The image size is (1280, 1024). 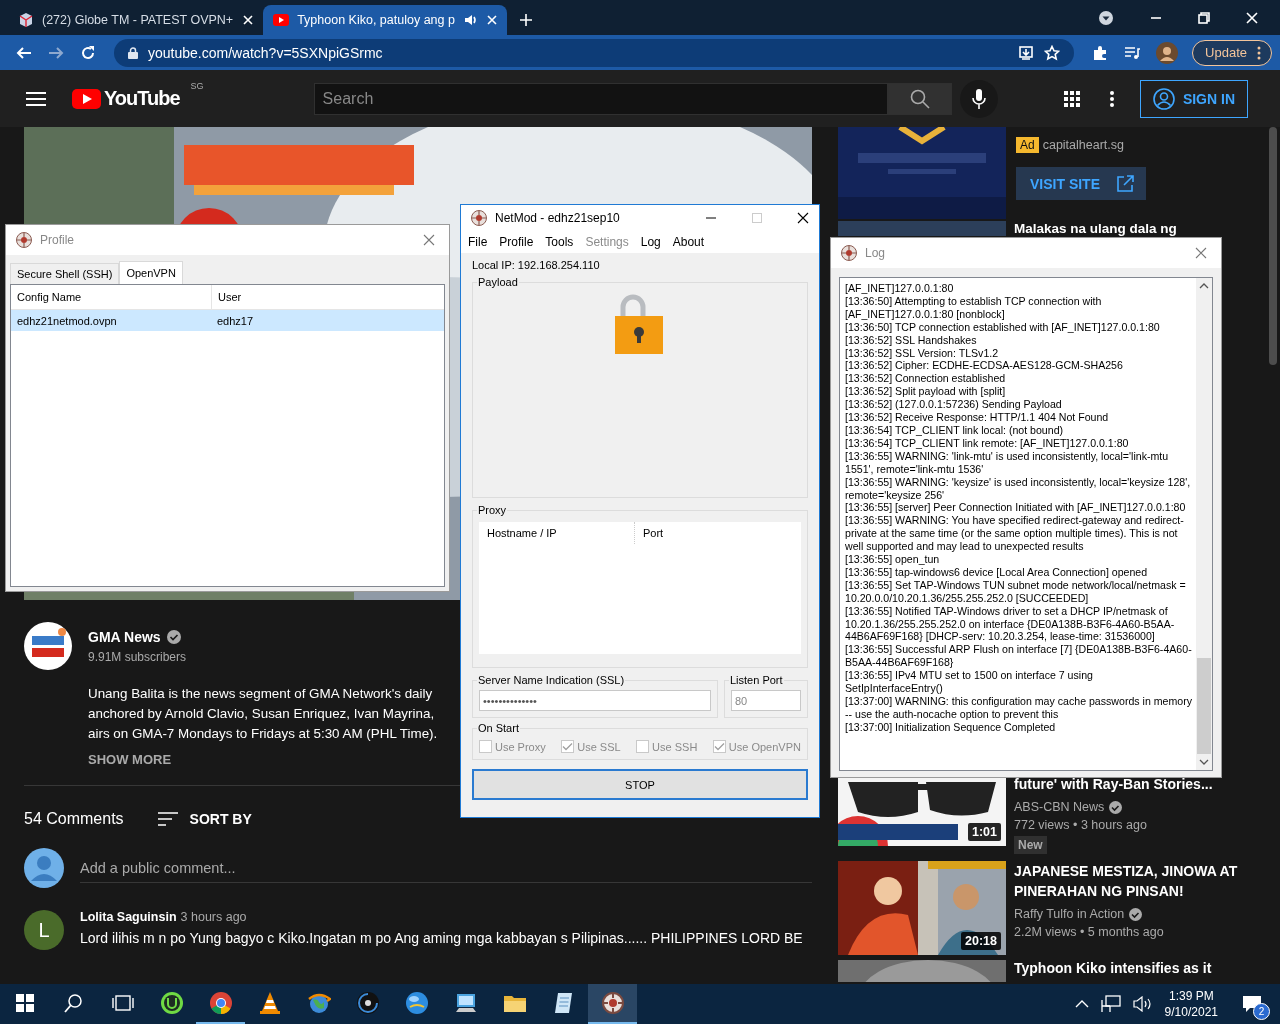 I want to click on restore-icon, so click(x=1204, y=17).